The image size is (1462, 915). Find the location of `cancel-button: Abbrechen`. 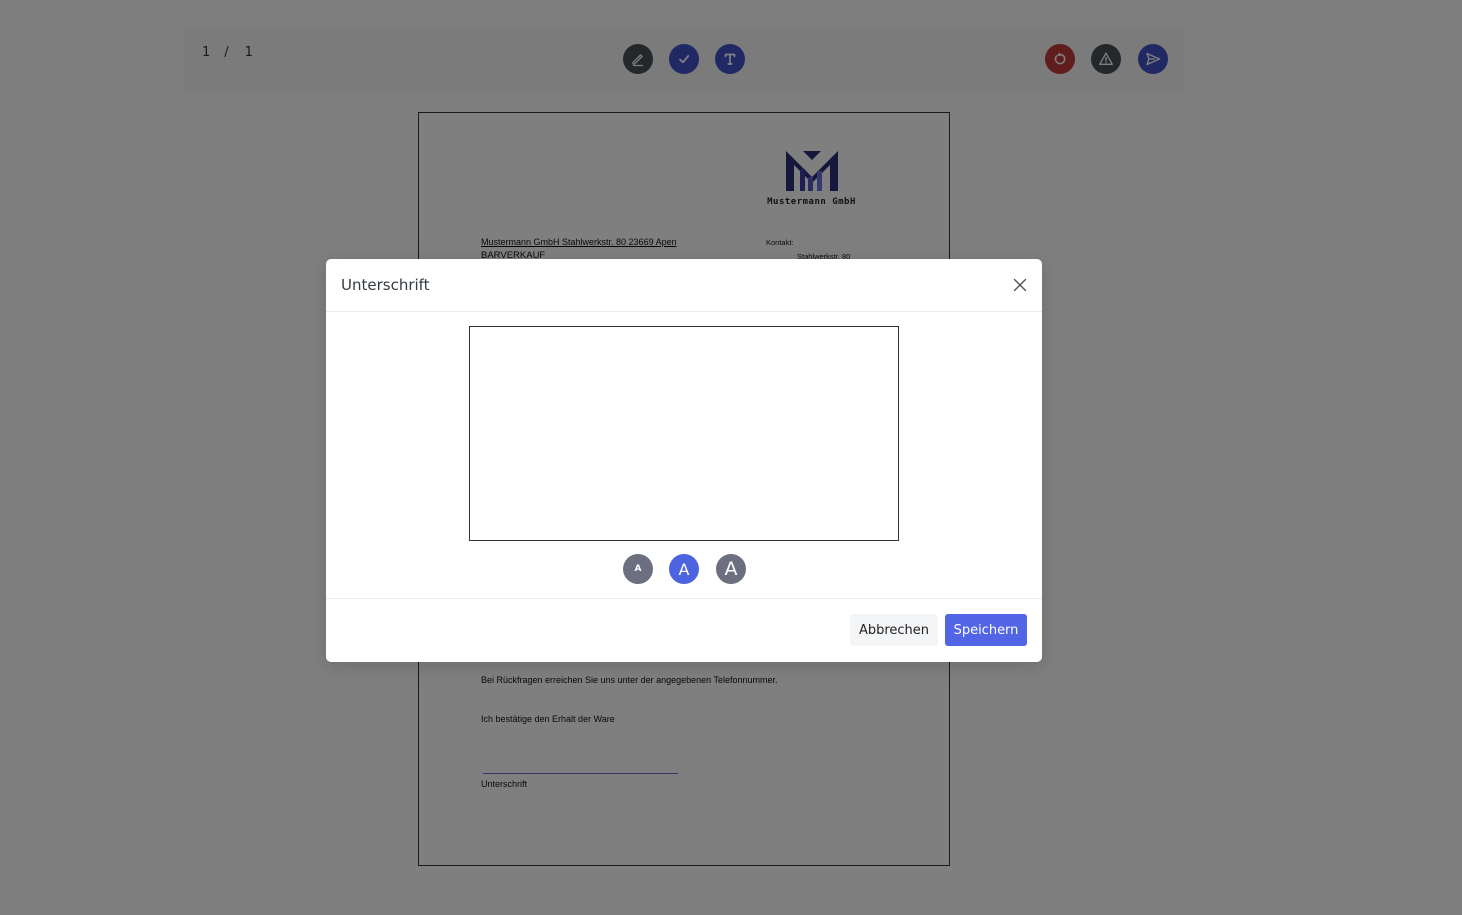

cancel-button: Abbrechen is located at coordinates (894, 630).